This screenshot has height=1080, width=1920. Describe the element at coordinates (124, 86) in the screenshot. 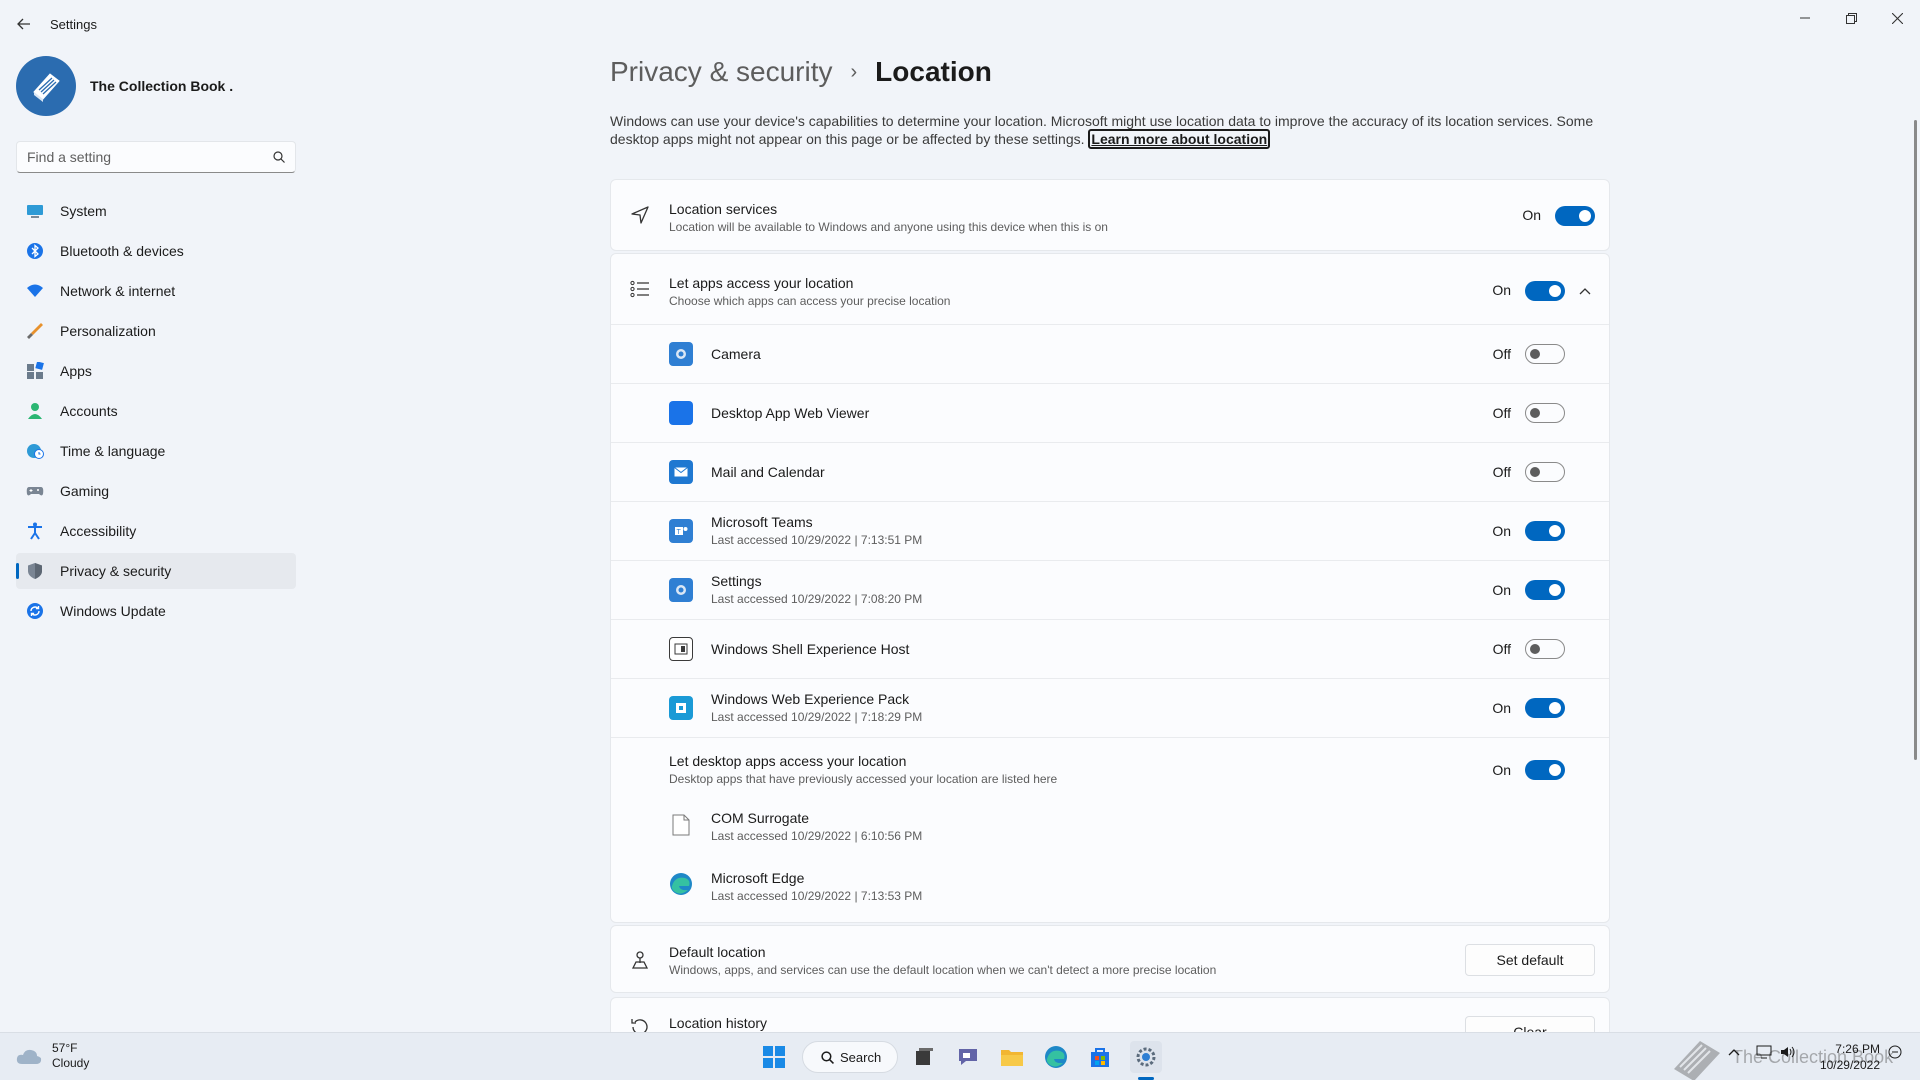

I see `user-profile: The Collection Book .` at that location.